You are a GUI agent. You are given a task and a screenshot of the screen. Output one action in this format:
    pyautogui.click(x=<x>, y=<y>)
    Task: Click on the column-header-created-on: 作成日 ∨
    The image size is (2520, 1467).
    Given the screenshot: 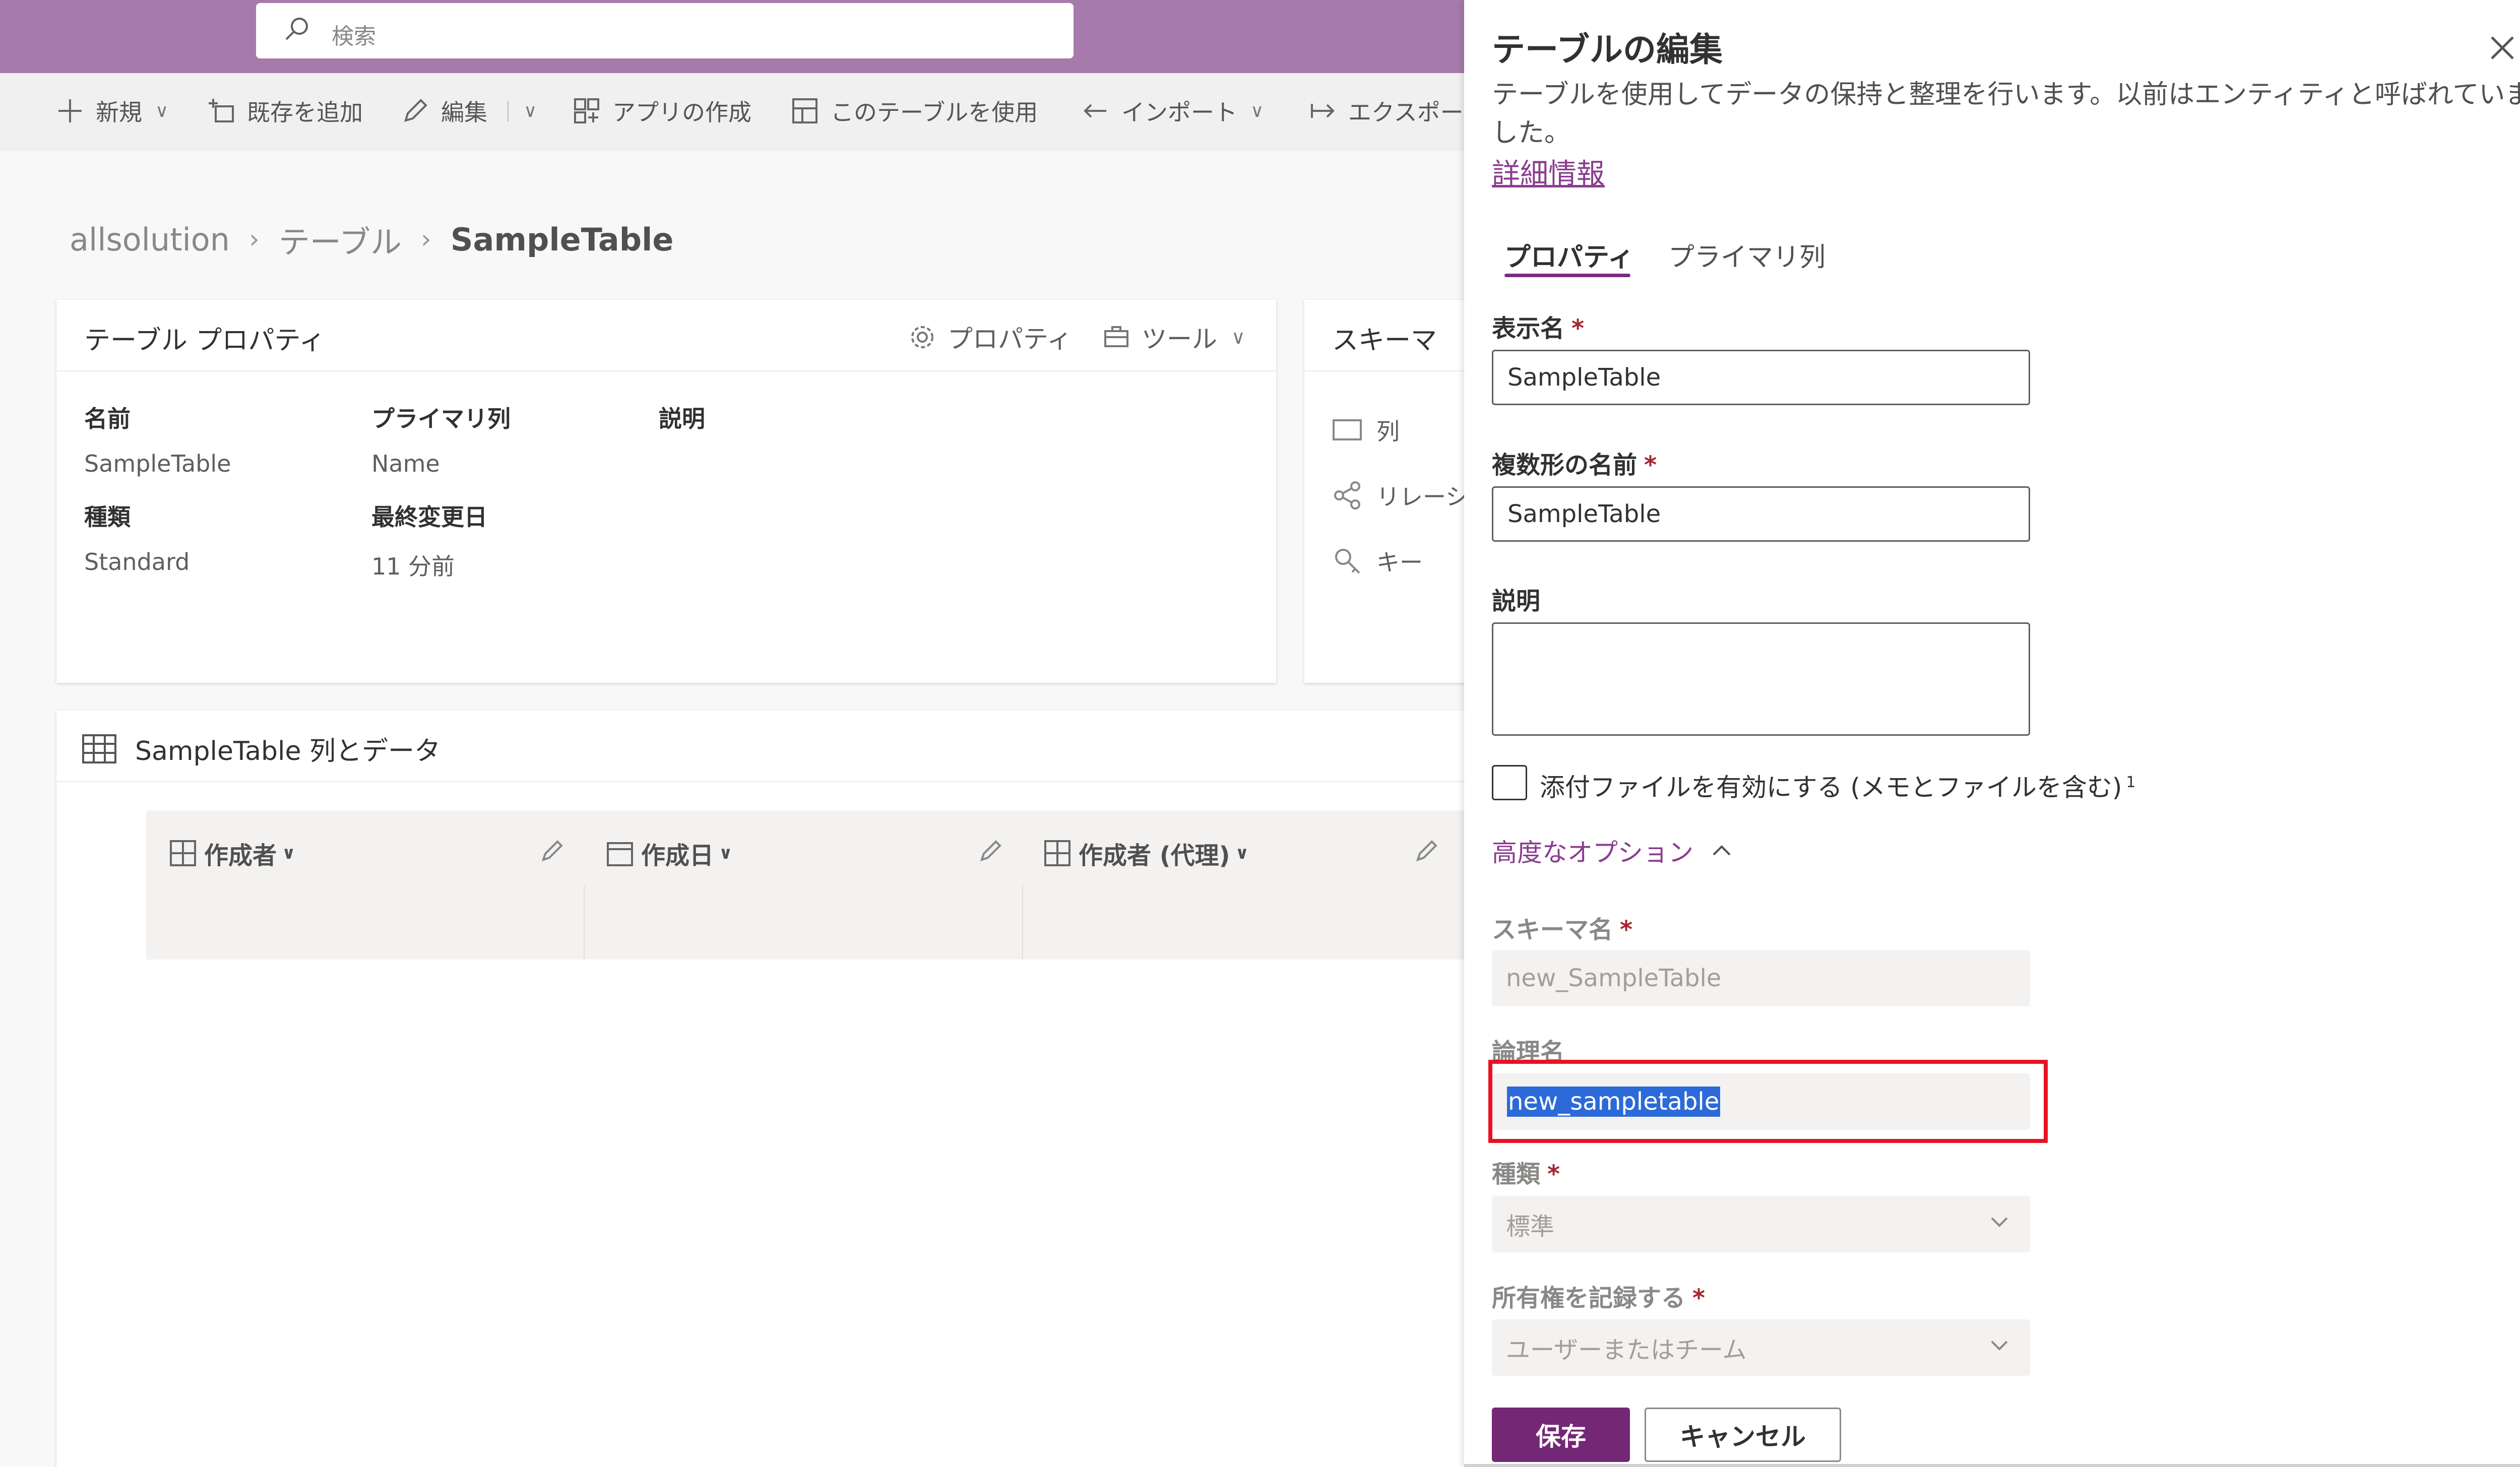 What is the action you would take?
    pyautogui.click(x=669, y=853)
    